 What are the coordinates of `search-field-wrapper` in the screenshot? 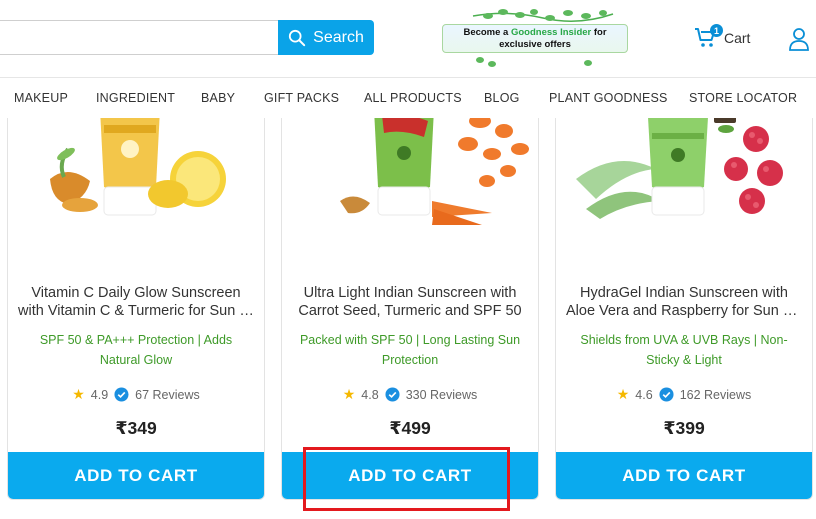 It's located at (139, 37).